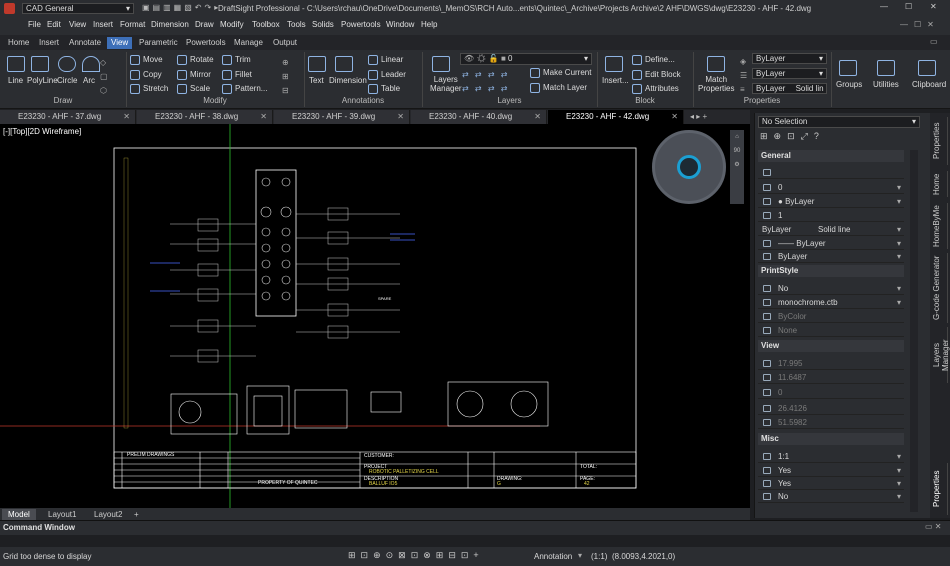 The height and width of the screenshot is (566, 950). I want to click on workspace-select: CAD General ▾, so click(78, 8).